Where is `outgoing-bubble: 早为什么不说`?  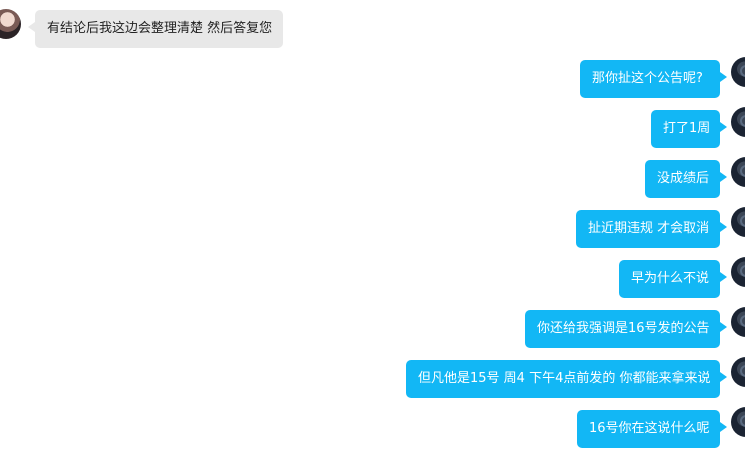
outgoing-bubble: 早为什么不说 is located at coordinates (669, 279).